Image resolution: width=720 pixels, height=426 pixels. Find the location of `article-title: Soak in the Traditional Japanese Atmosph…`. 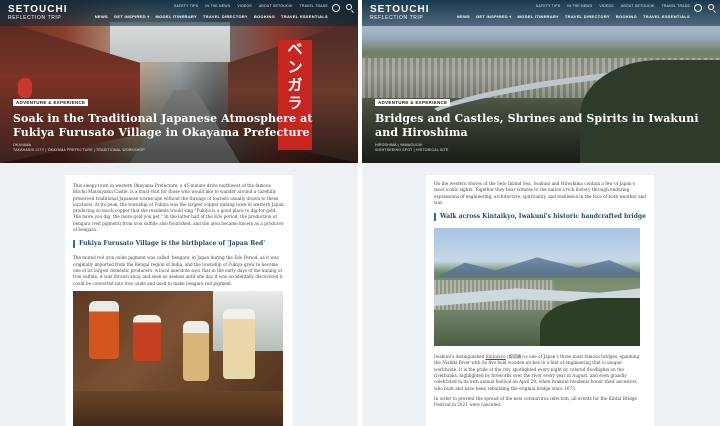

article-title: Soak in the Traditional Japanese Atmosph… is located at coordinates (163, 125).